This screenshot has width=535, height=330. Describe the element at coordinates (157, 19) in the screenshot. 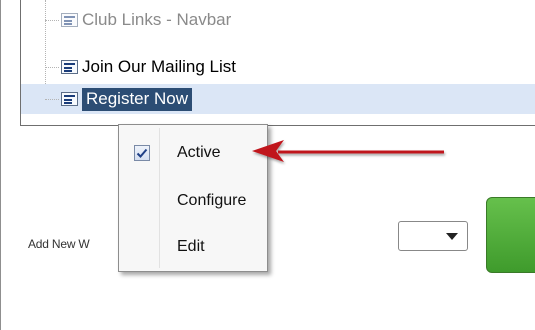

I see `tree-item-label: Club Links - Navbar` at that location.